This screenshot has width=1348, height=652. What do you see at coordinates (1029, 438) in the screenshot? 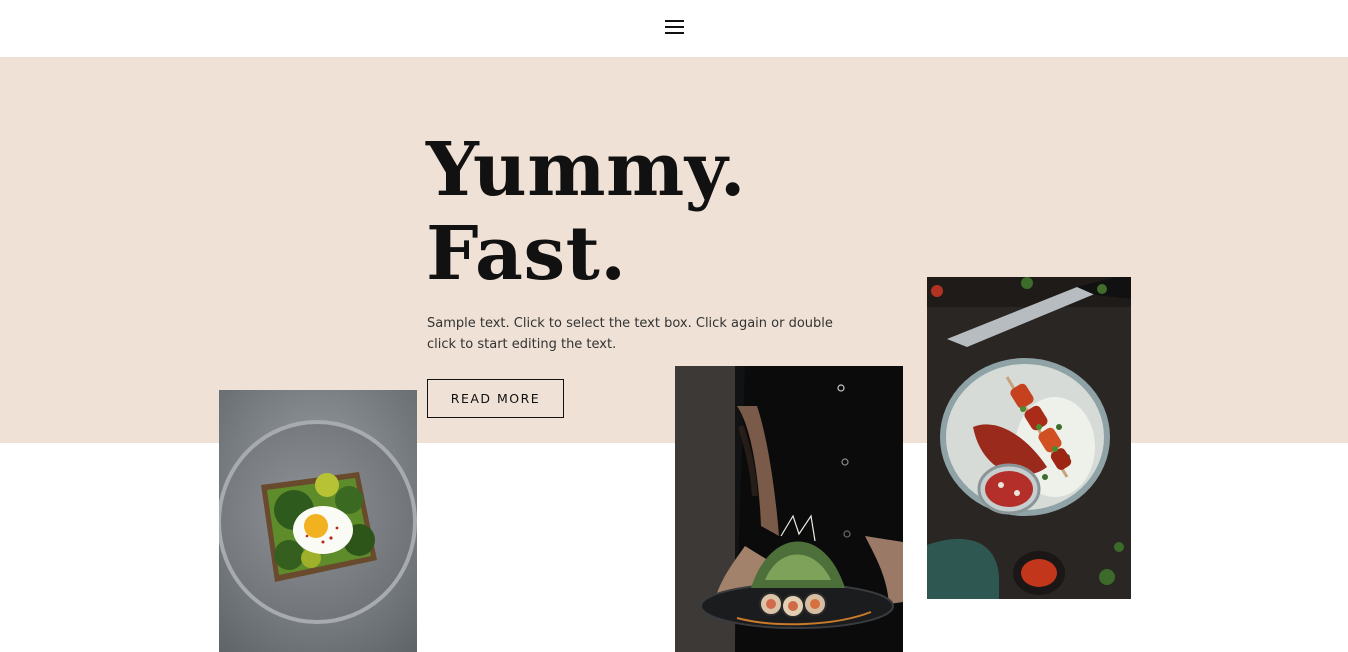
I see `skewers-plate-image` at bounding box center [1029, 438].